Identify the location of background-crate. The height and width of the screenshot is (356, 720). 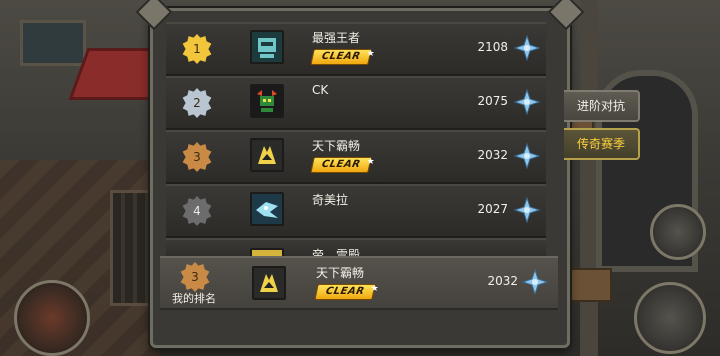
(590, 285).